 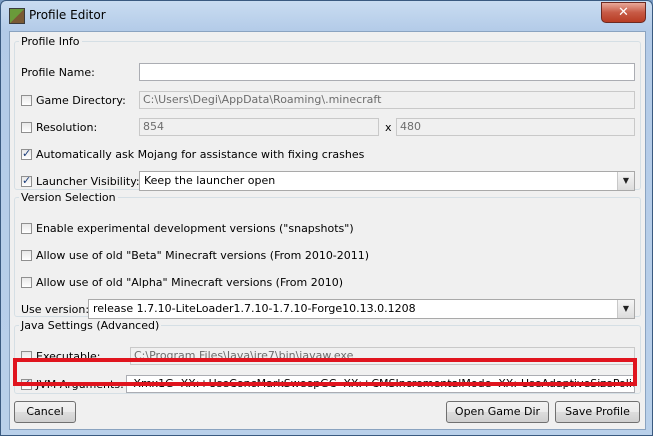 I want to click on launcher-visibility-row: Launcher Visibility:, so click(x=80, y=181).